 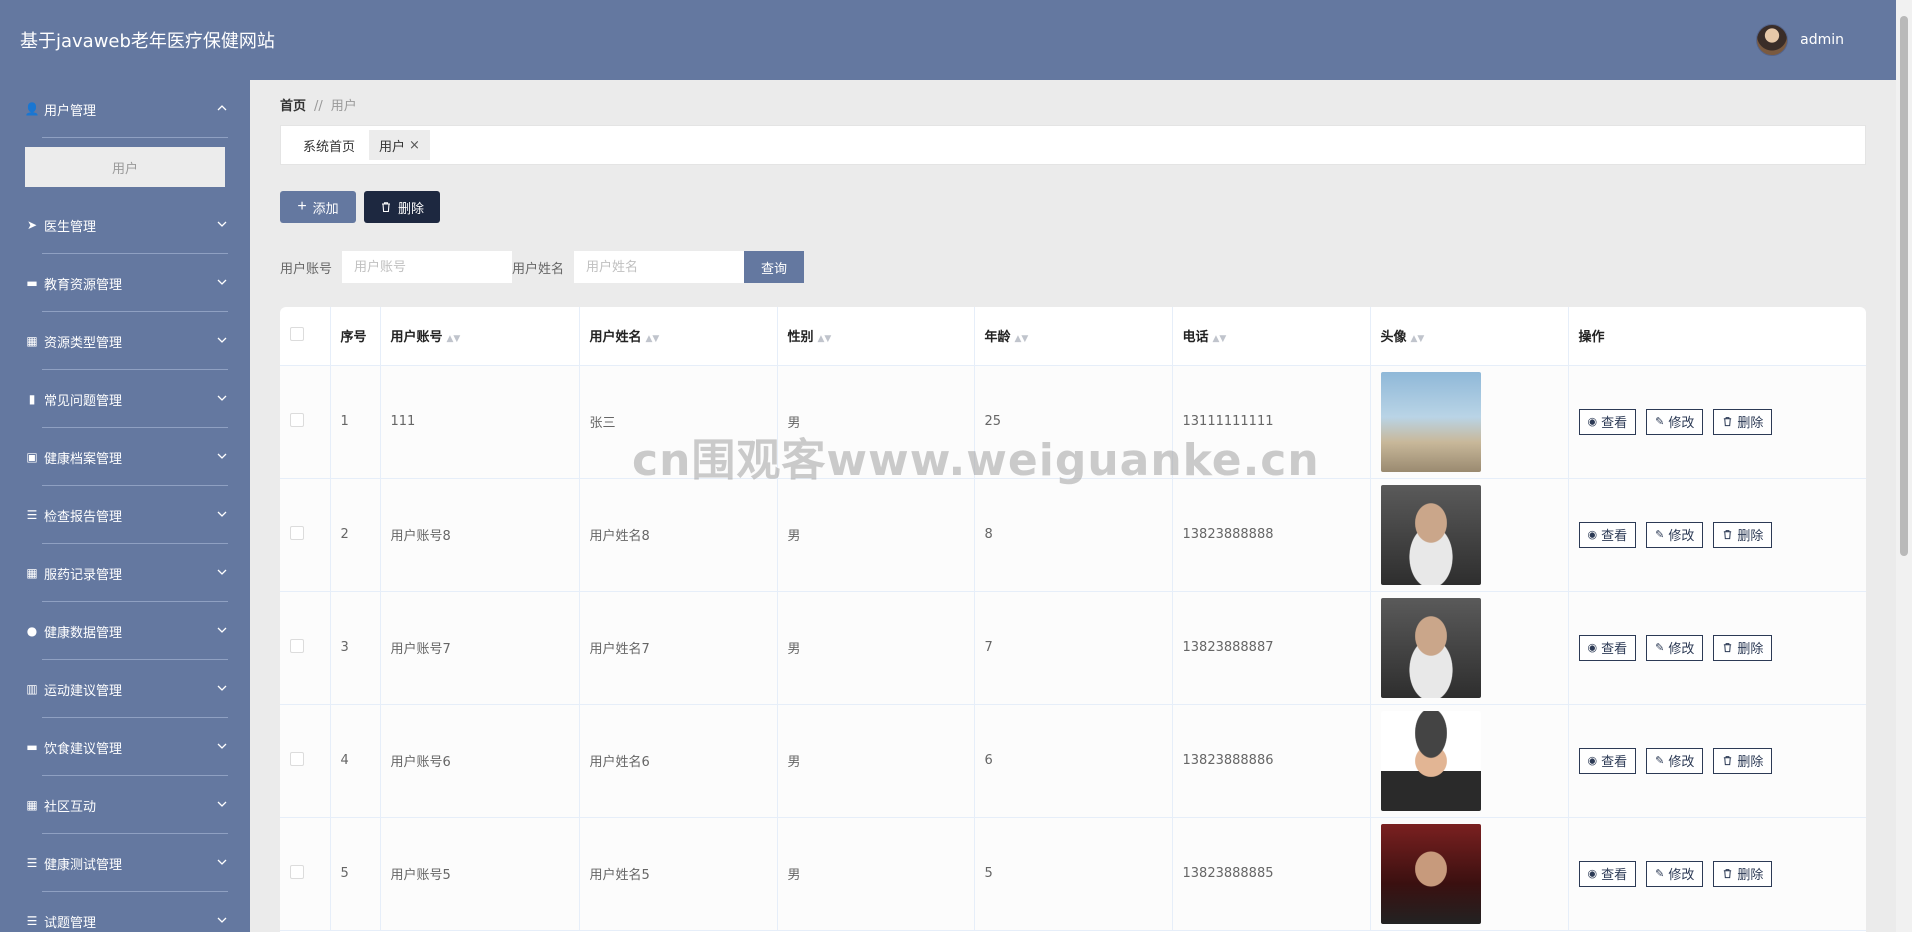 What do you see at coordinates (32, 109) in the screenshot?
I see `user-icon: 👤` at bounding box center [32, 109].